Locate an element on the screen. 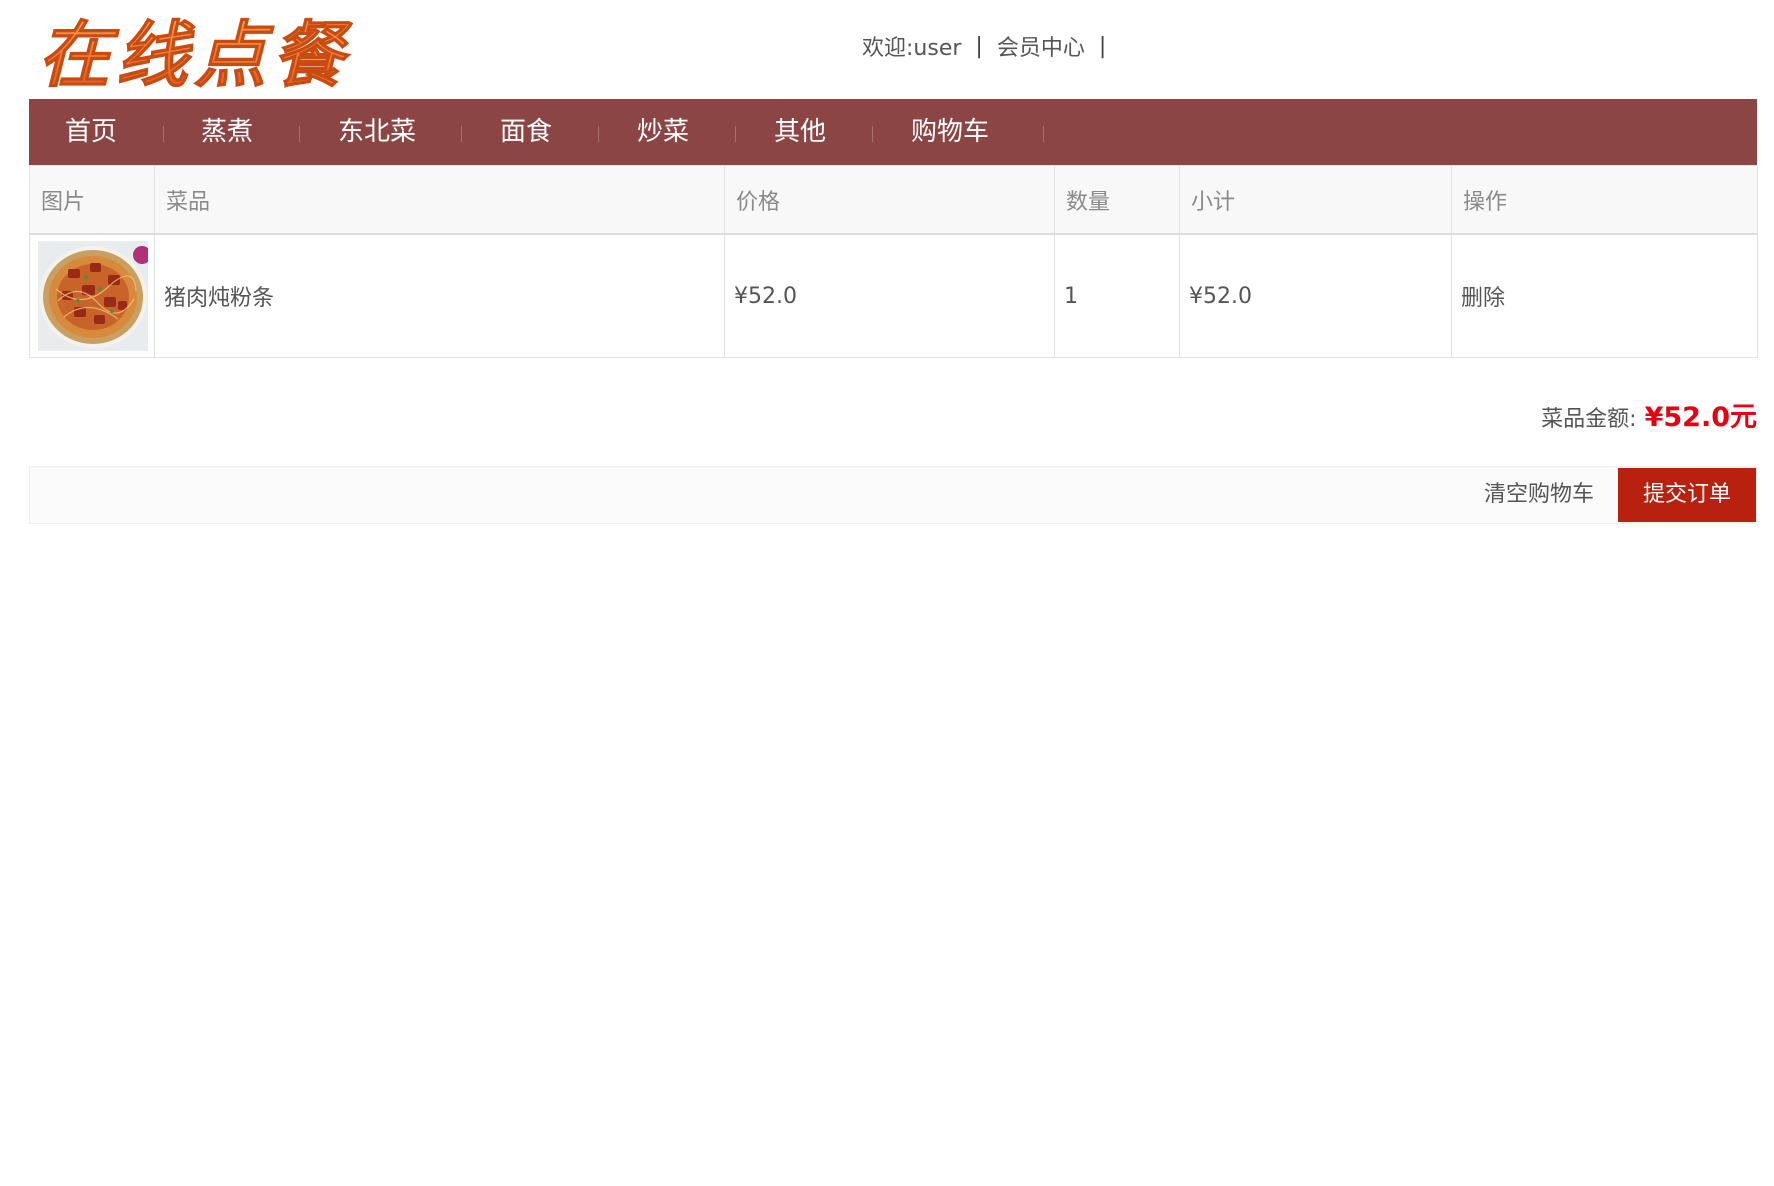 The width and height of the screenshot is (1774, 1186). main-nav: 首页 蒸煮 东北菜 面食 炒菜 其他 购物车 is located at coordinates (893, 132).